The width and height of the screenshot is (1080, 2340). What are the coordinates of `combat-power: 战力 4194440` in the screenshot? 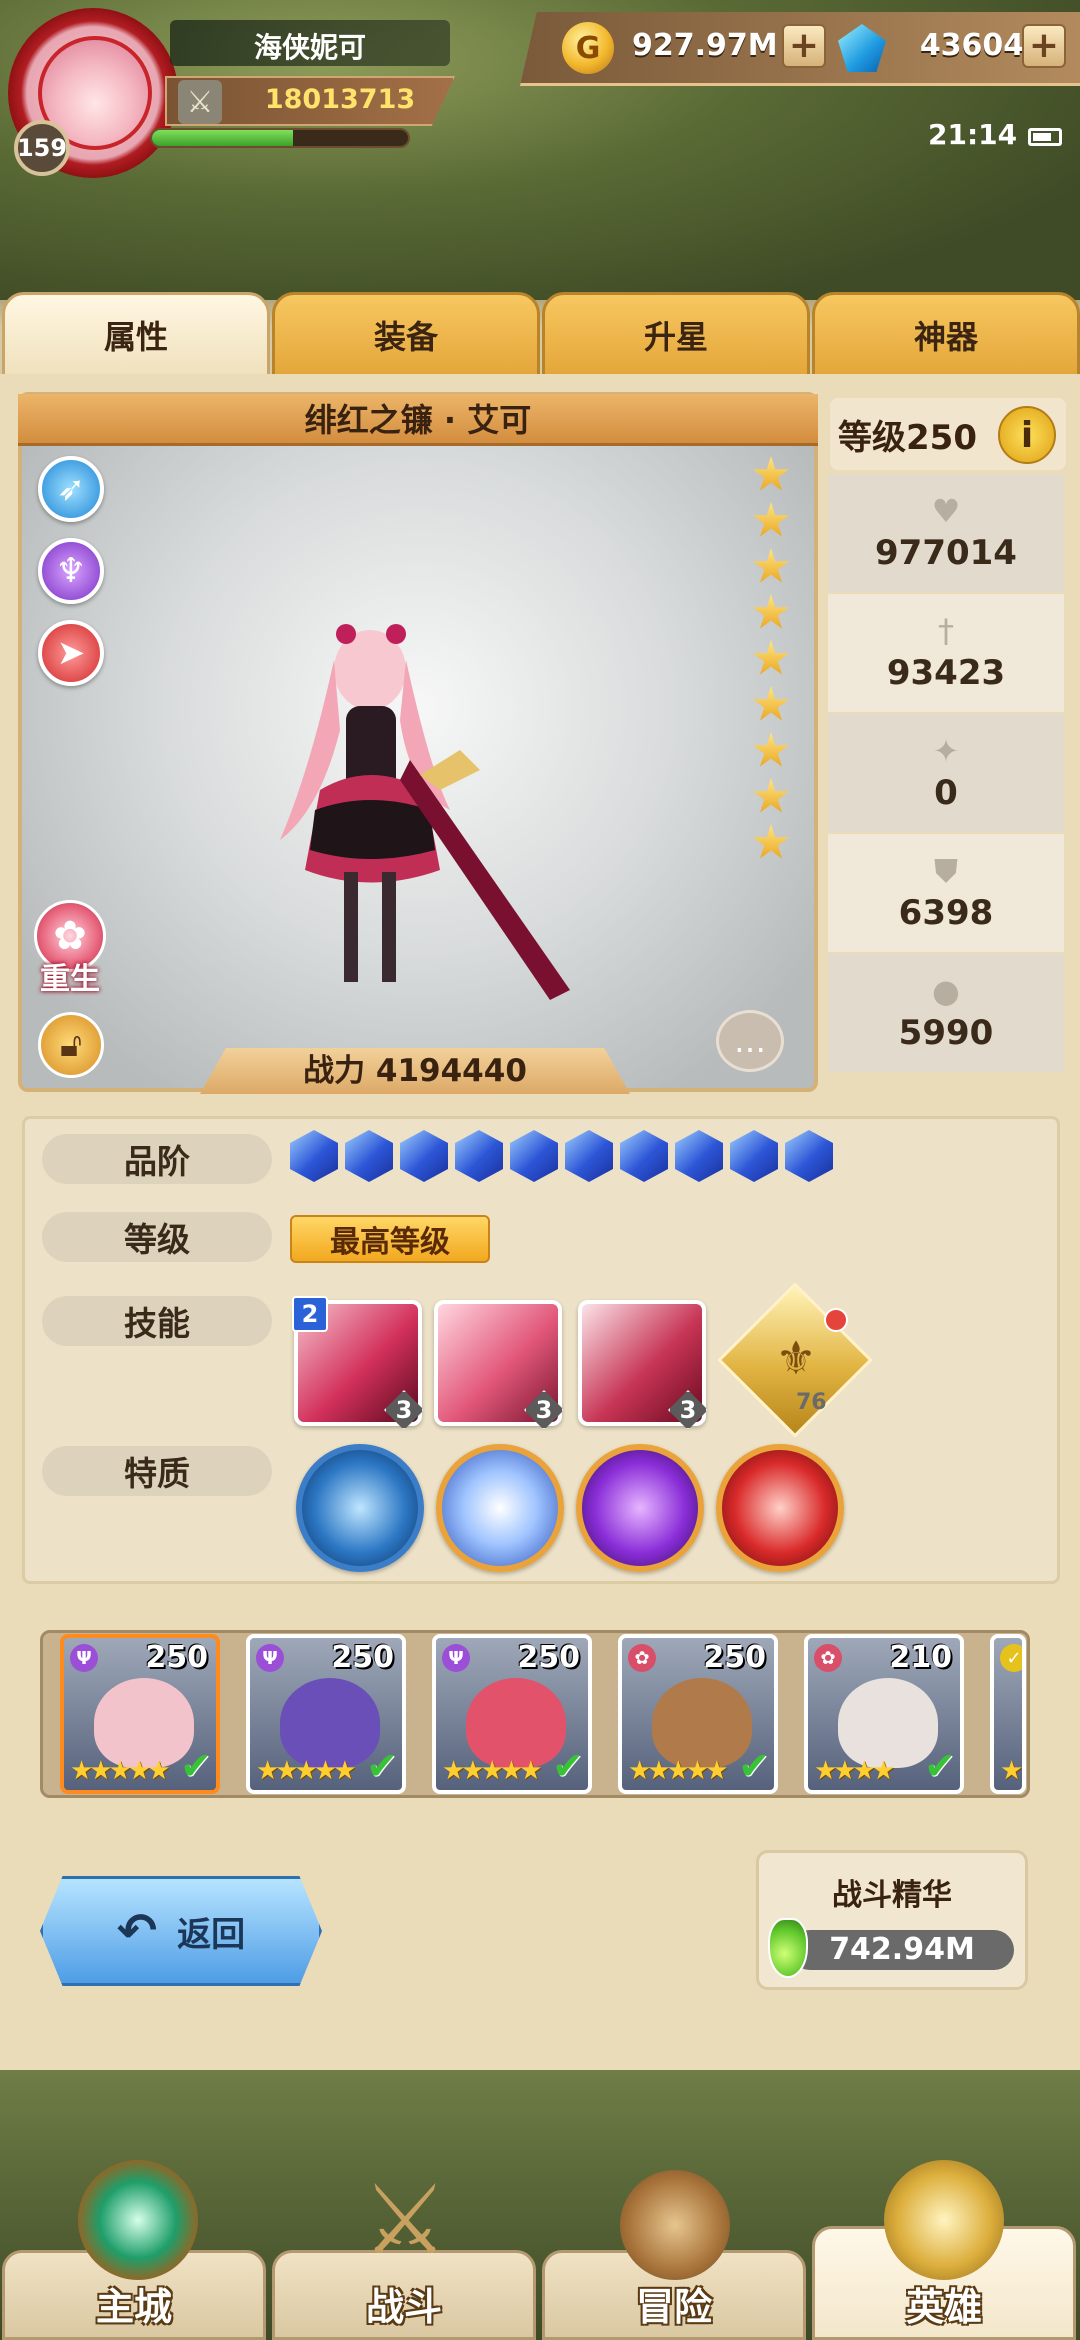 It's located at (415, 1071).